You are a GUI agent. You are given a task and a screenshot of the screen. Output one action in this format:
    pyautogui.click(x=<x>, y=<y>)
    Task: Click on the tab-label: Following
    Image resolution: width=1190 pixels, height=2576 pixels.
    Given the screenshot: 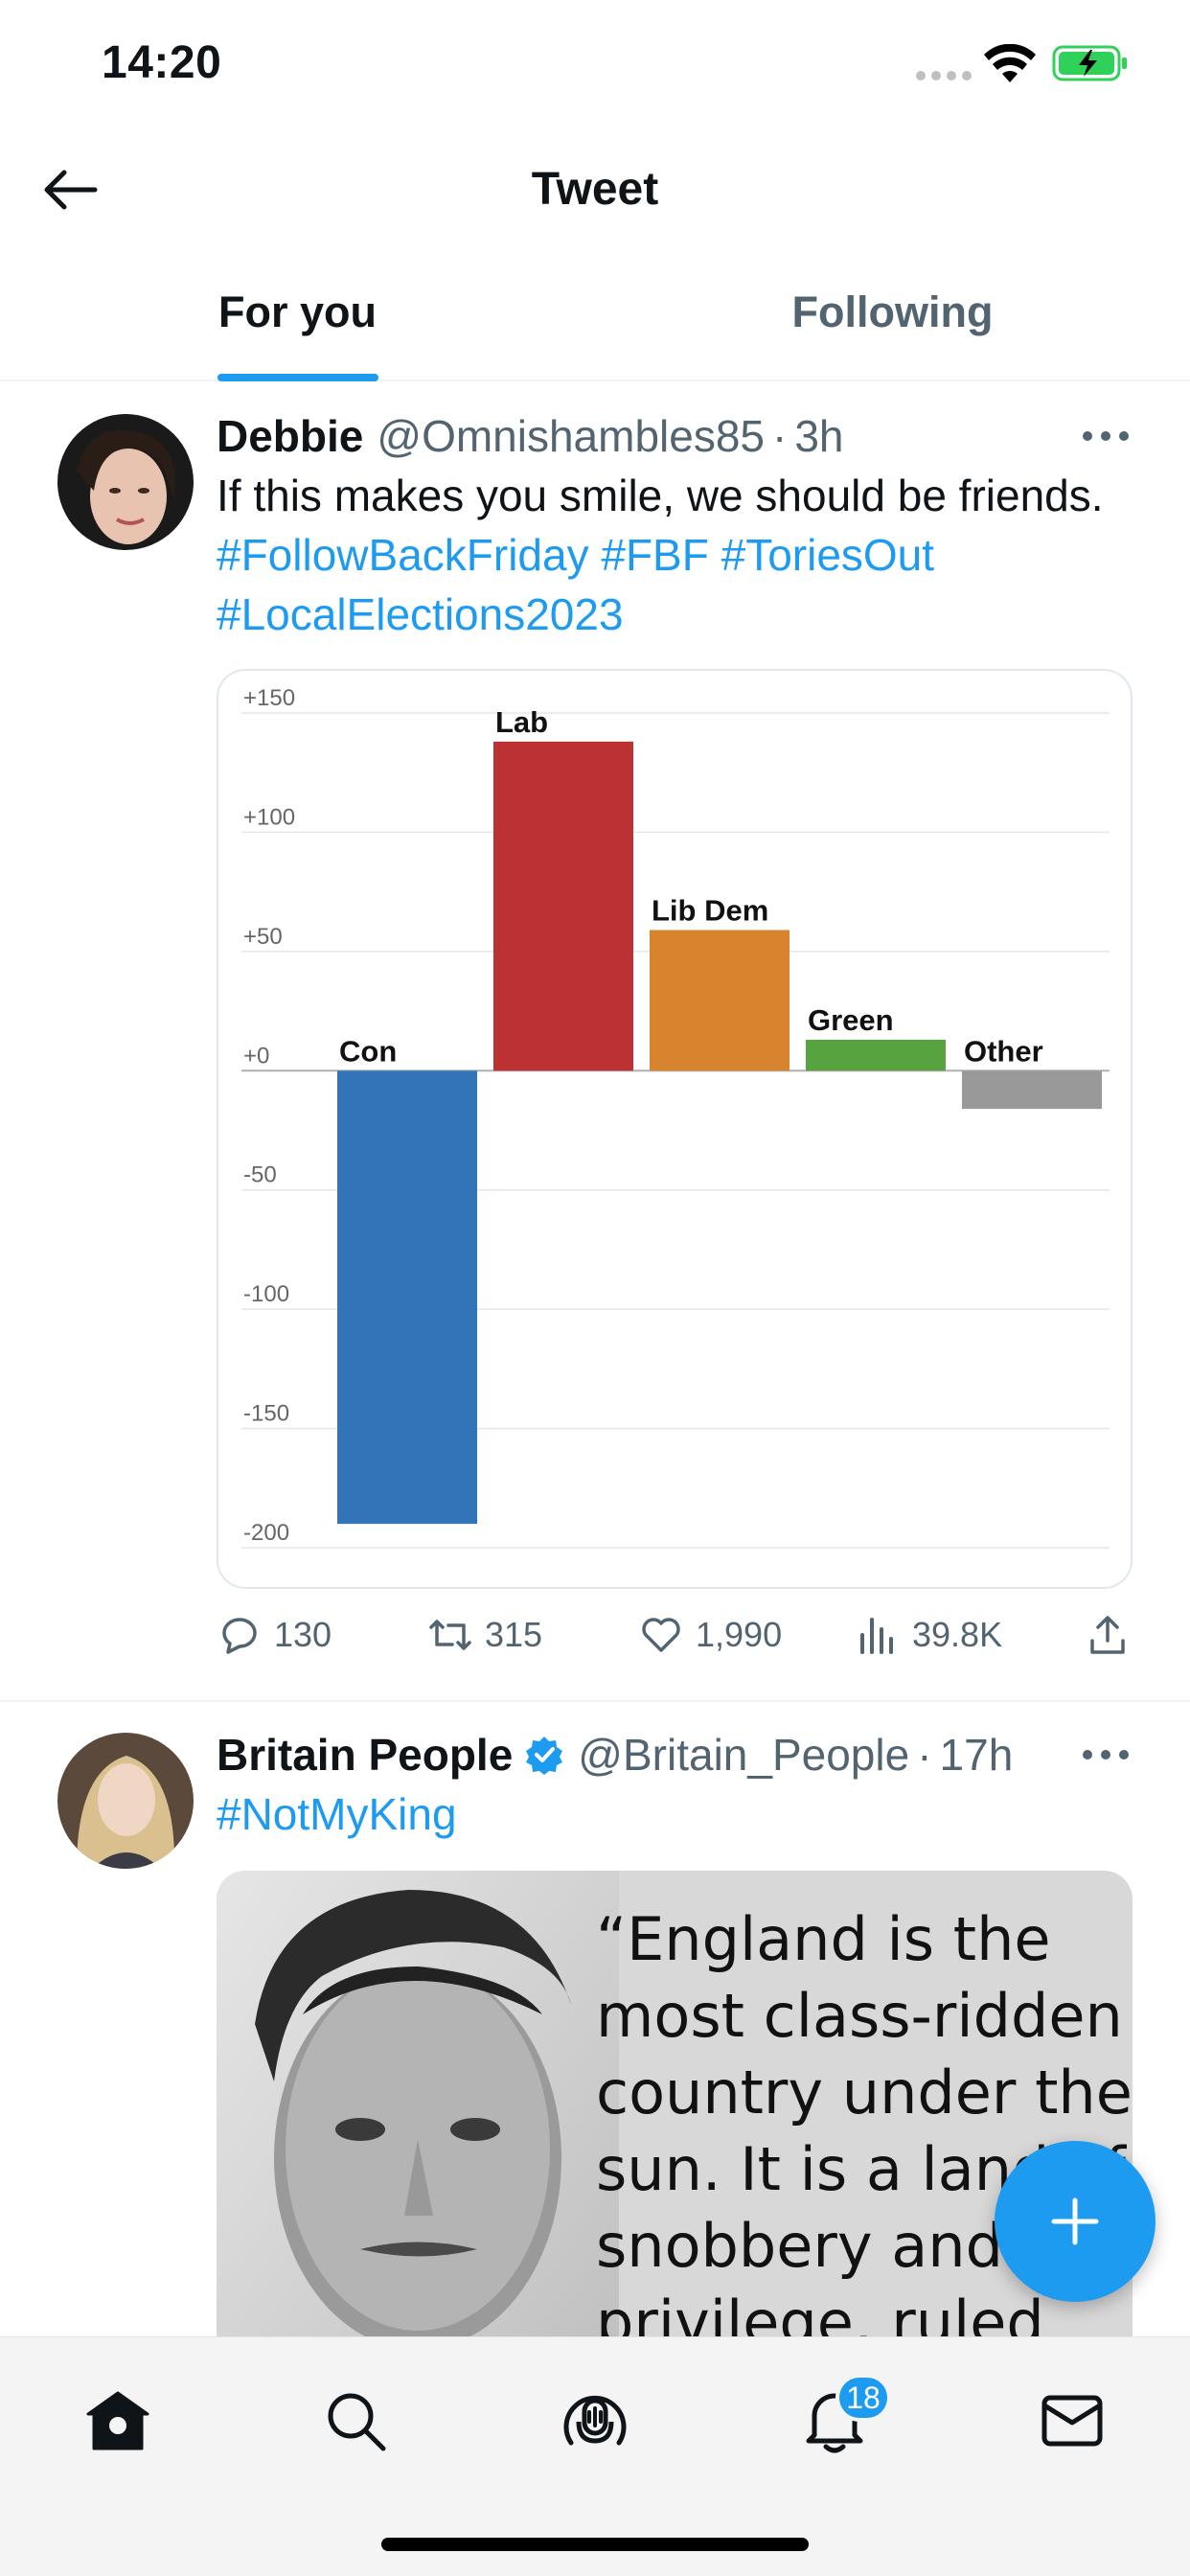 What is the action you would take?
    pyautogui.click(x=893, y=312)
    